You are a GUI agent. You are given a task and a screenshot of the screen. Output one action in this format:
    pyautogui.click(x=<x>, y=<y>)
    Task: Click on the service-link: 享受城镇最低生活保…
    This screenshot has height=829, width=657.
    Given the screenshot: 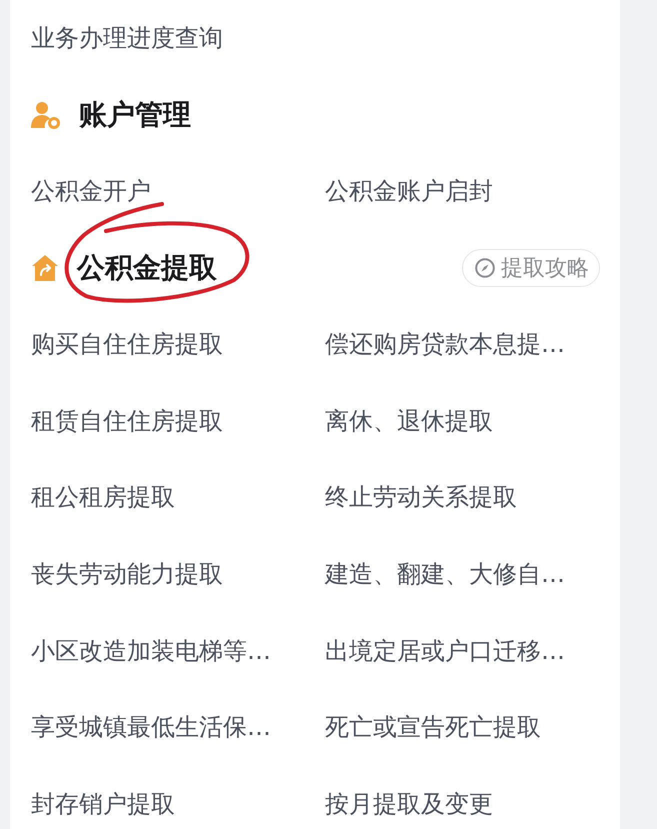 What is the action you would take?
    pyautogui.click(x=151, y=727)
    